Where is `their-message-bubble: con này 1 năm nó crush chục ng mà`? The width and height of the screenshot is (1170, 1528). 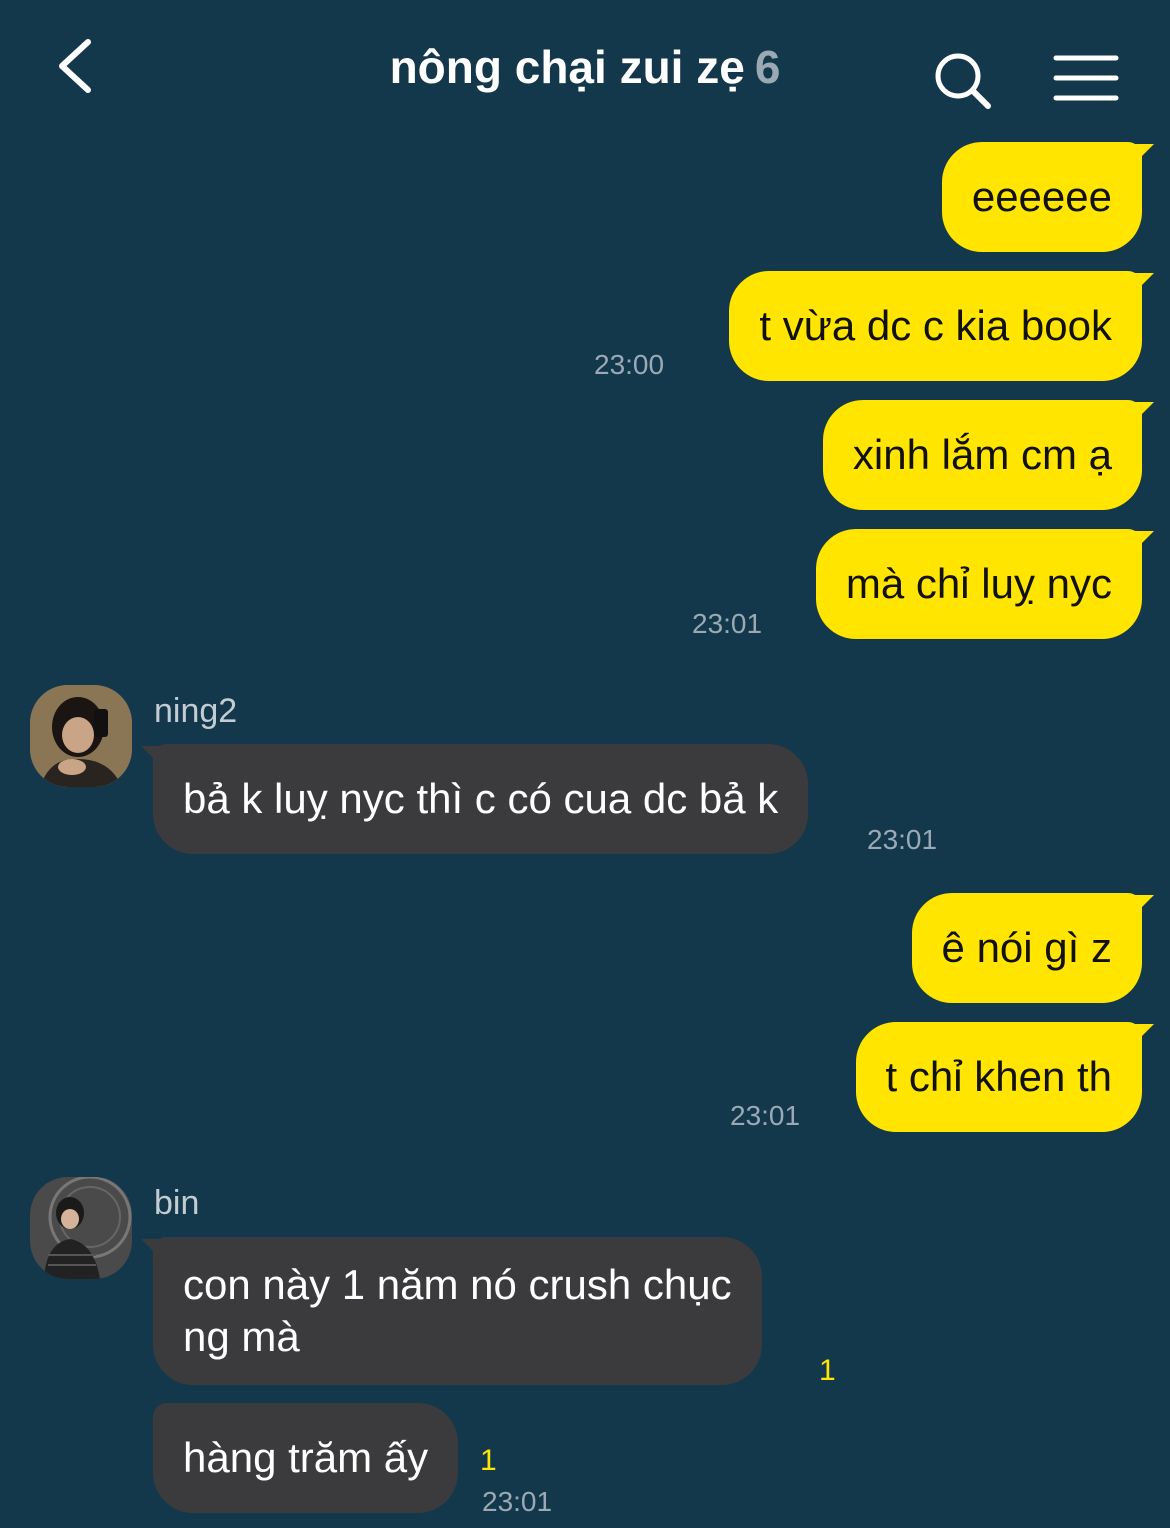 their-message-bubble: con này 1 năm nó crush chục ng mà is located at coordinates (451, 1311).